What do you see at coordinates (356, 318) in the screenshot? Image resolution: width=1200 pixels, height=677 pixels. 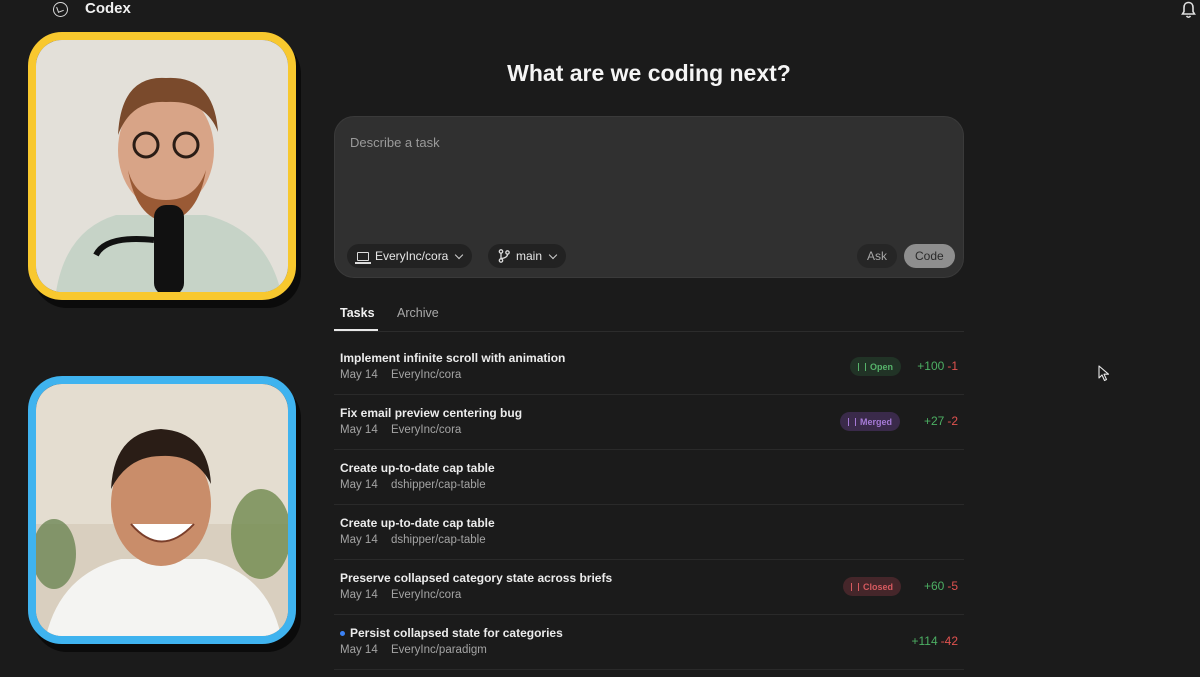 I see `tab-tasks: Tasks` at bounding box center [356, 318].